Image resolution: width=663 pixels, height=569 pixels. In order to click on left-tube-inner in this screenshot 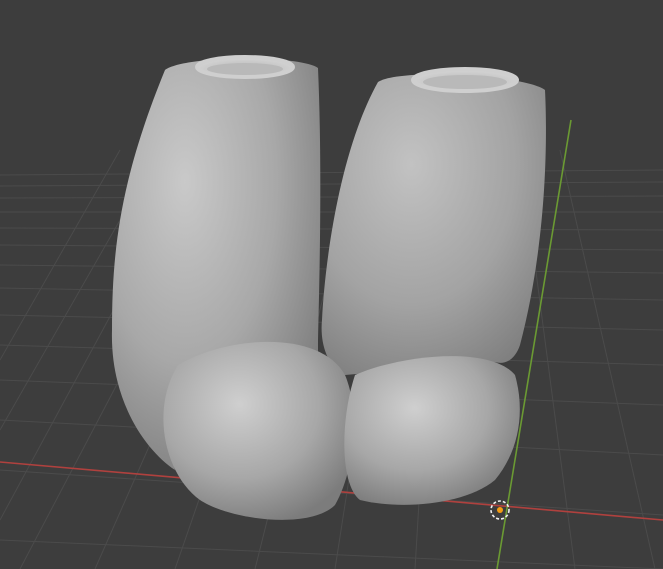, I will do `click(245, 69)`.